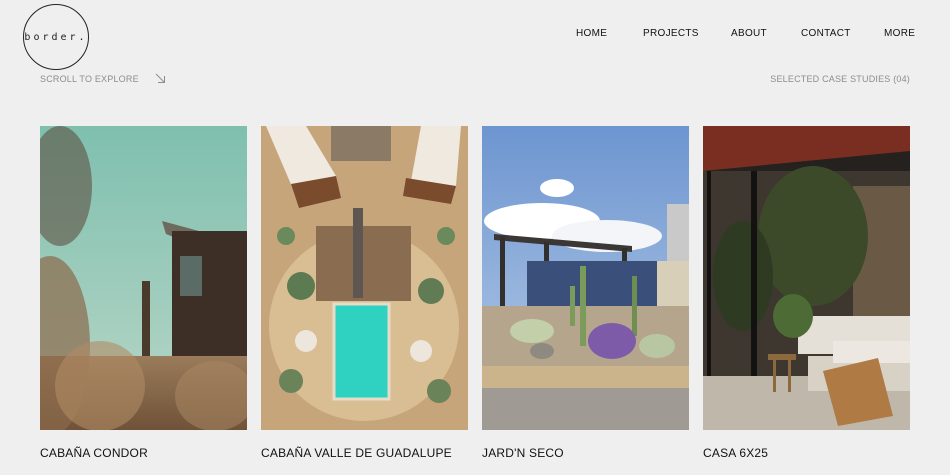 The width and height of the screenshot is (950, 475). I want to click on nav-projects: PROJECTS, so click(671, 33).